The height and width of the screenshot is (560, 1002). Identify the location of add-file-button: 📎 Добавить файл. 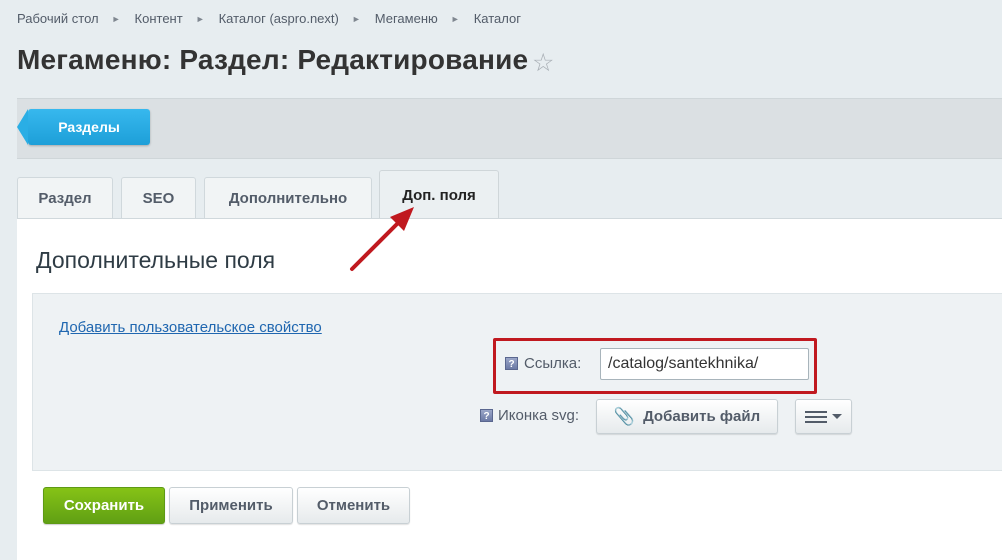
(687, 416).